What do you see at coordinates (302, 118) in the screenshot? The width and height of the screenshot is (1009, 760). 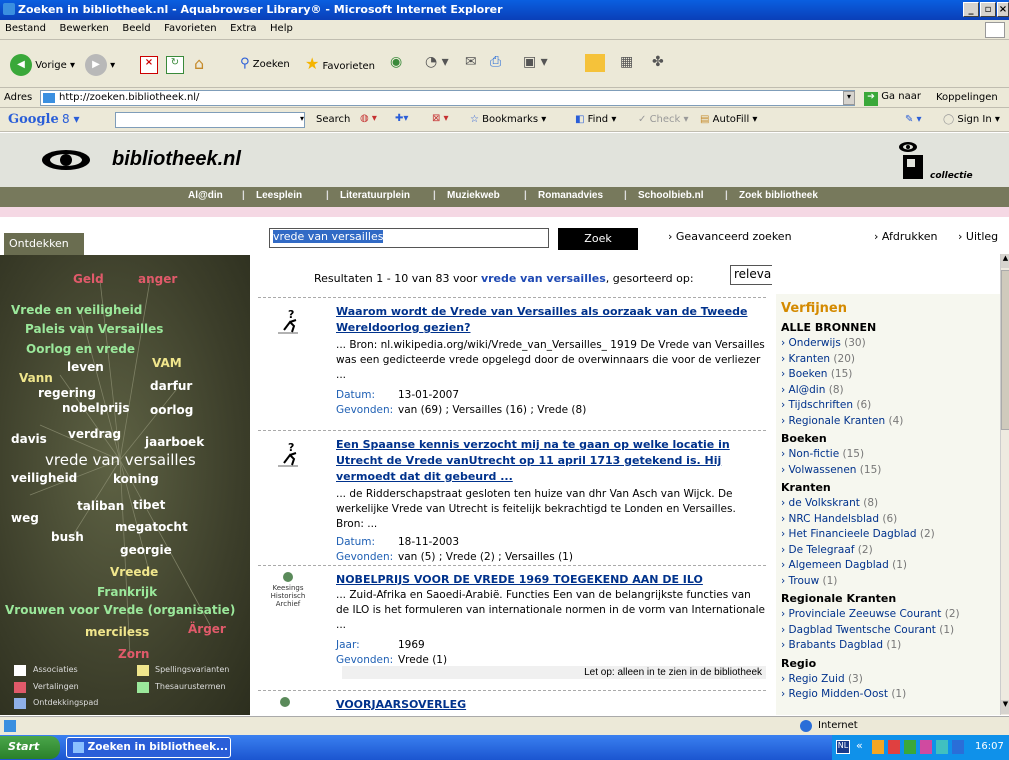 I see `google-dropdown-arrow-icon: ▾` at bounding box center [302, 118].